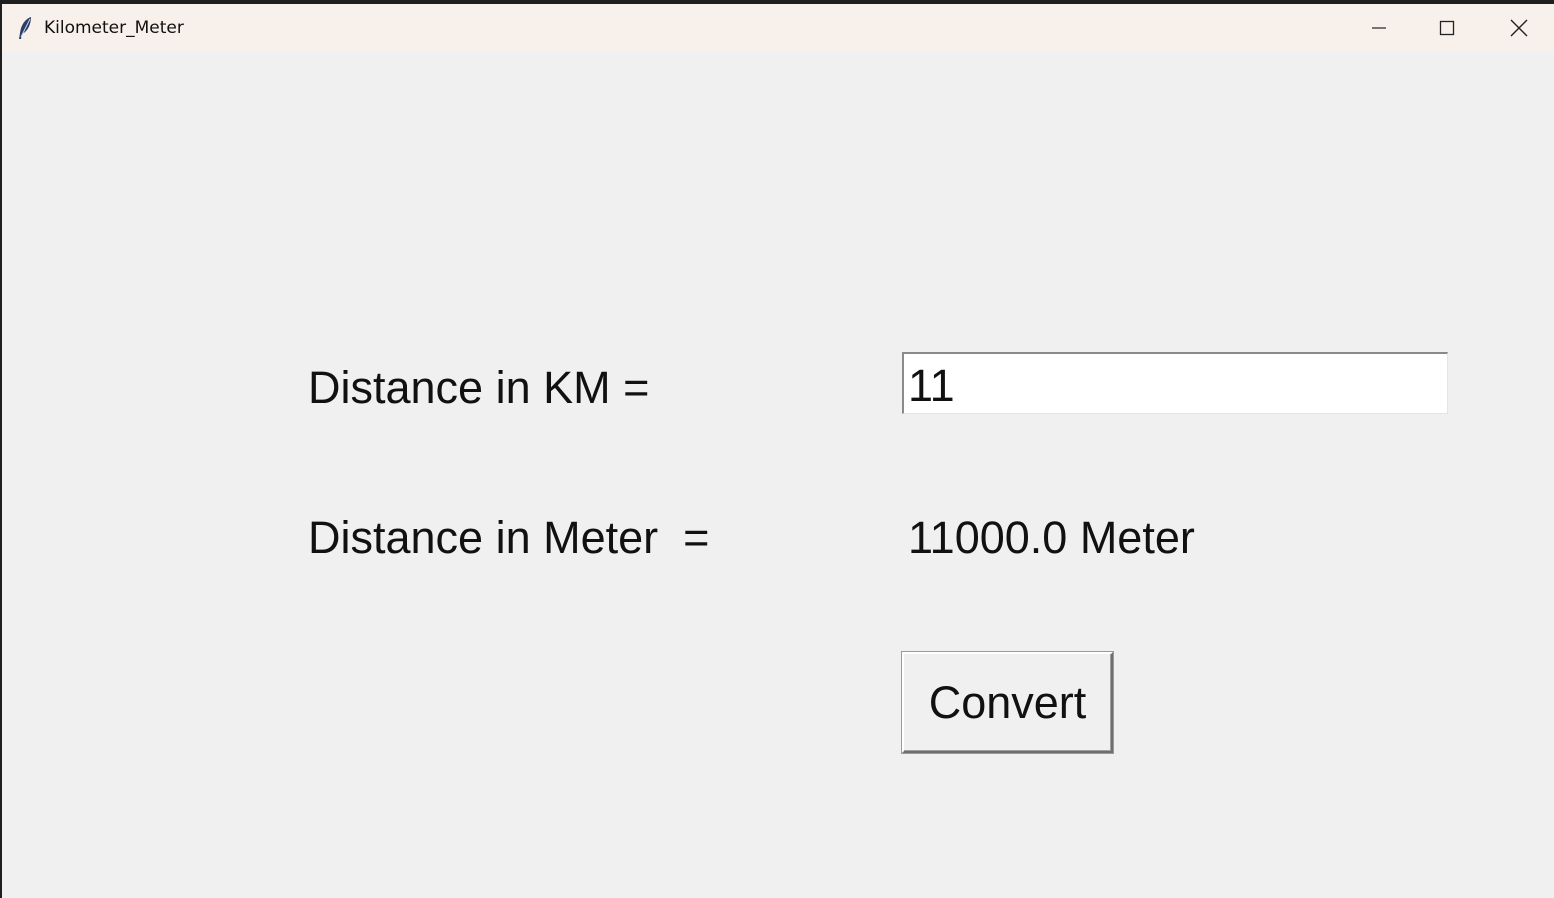  I want to click on feather-icon, so click(25, 28).